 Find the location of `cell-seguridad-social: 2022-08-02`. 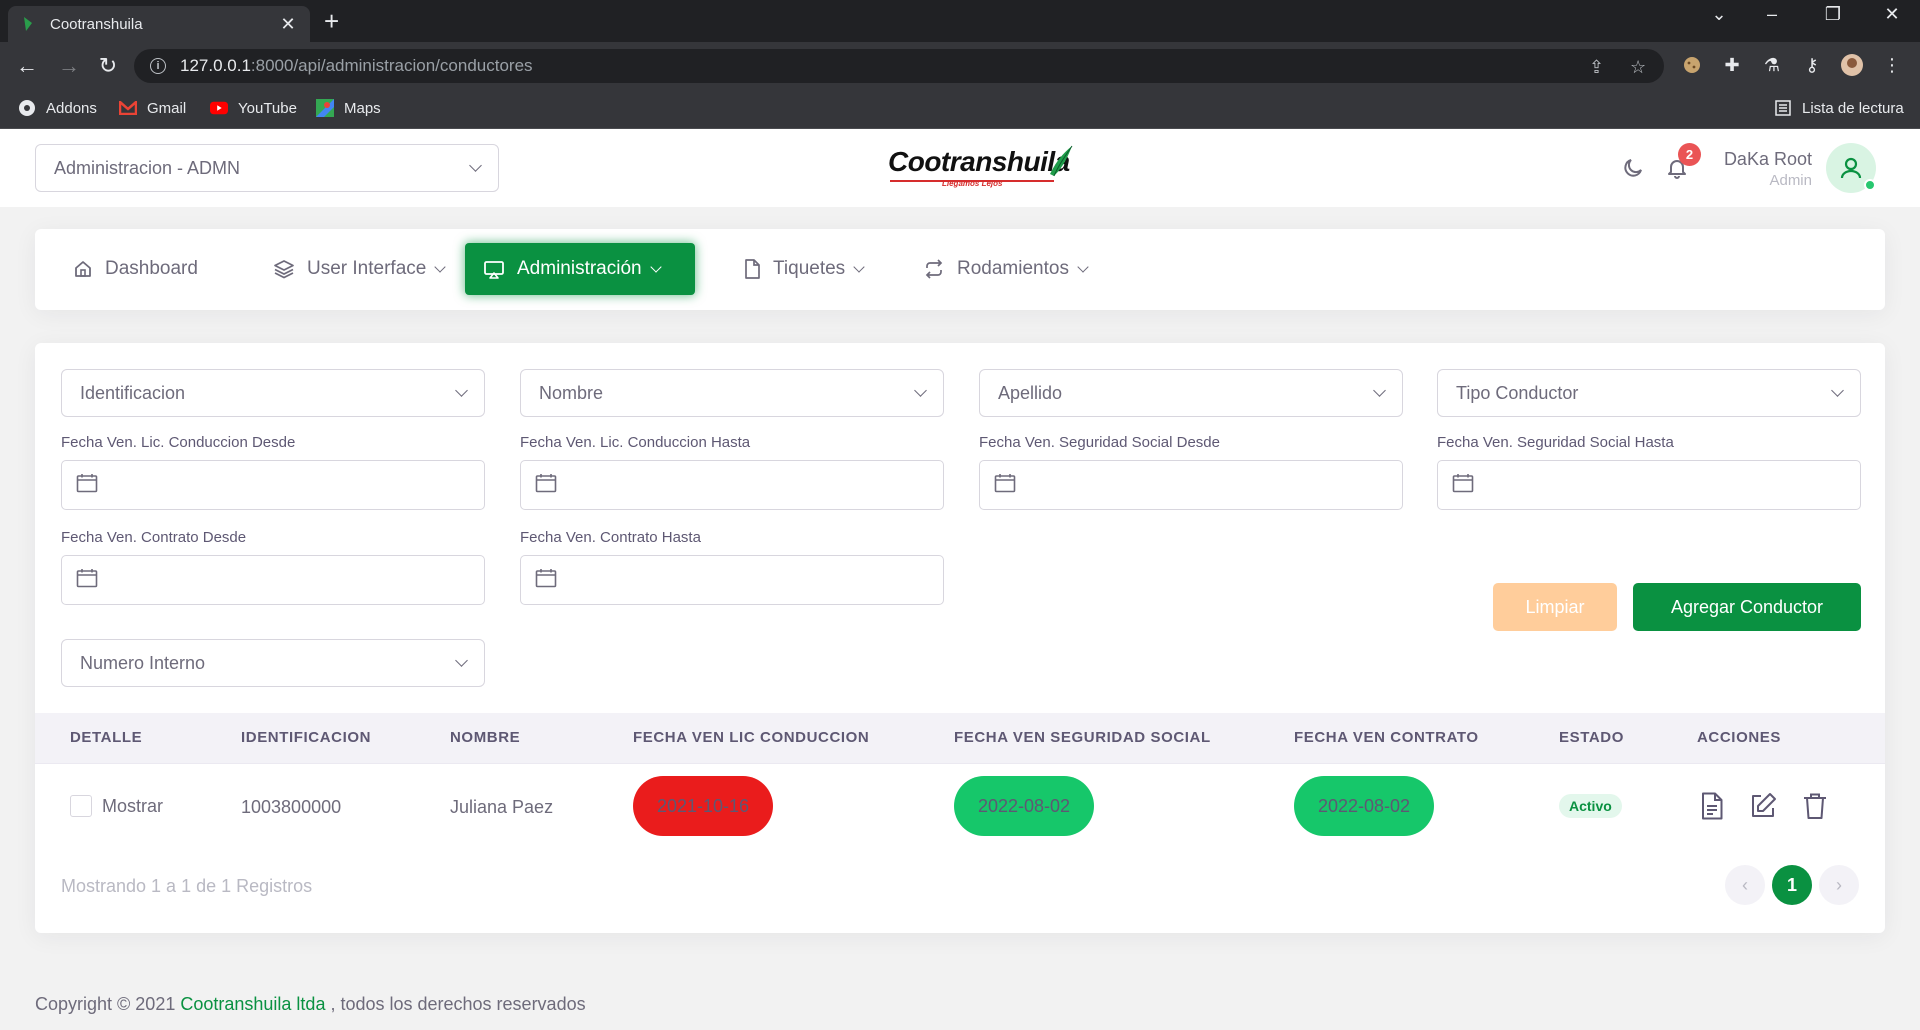

cell-seguridad-social: 2022-08-02 is located at coordinates (1024, 806).